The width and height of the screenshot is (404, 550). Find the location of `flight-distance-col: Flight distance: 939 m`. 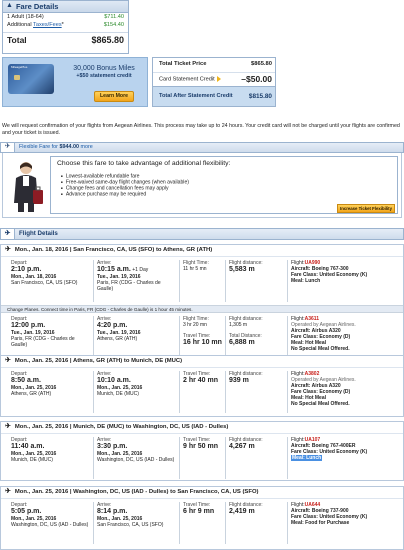

flight-distance-col: Flight distance: 939 m is located at coordinates (256, 378).